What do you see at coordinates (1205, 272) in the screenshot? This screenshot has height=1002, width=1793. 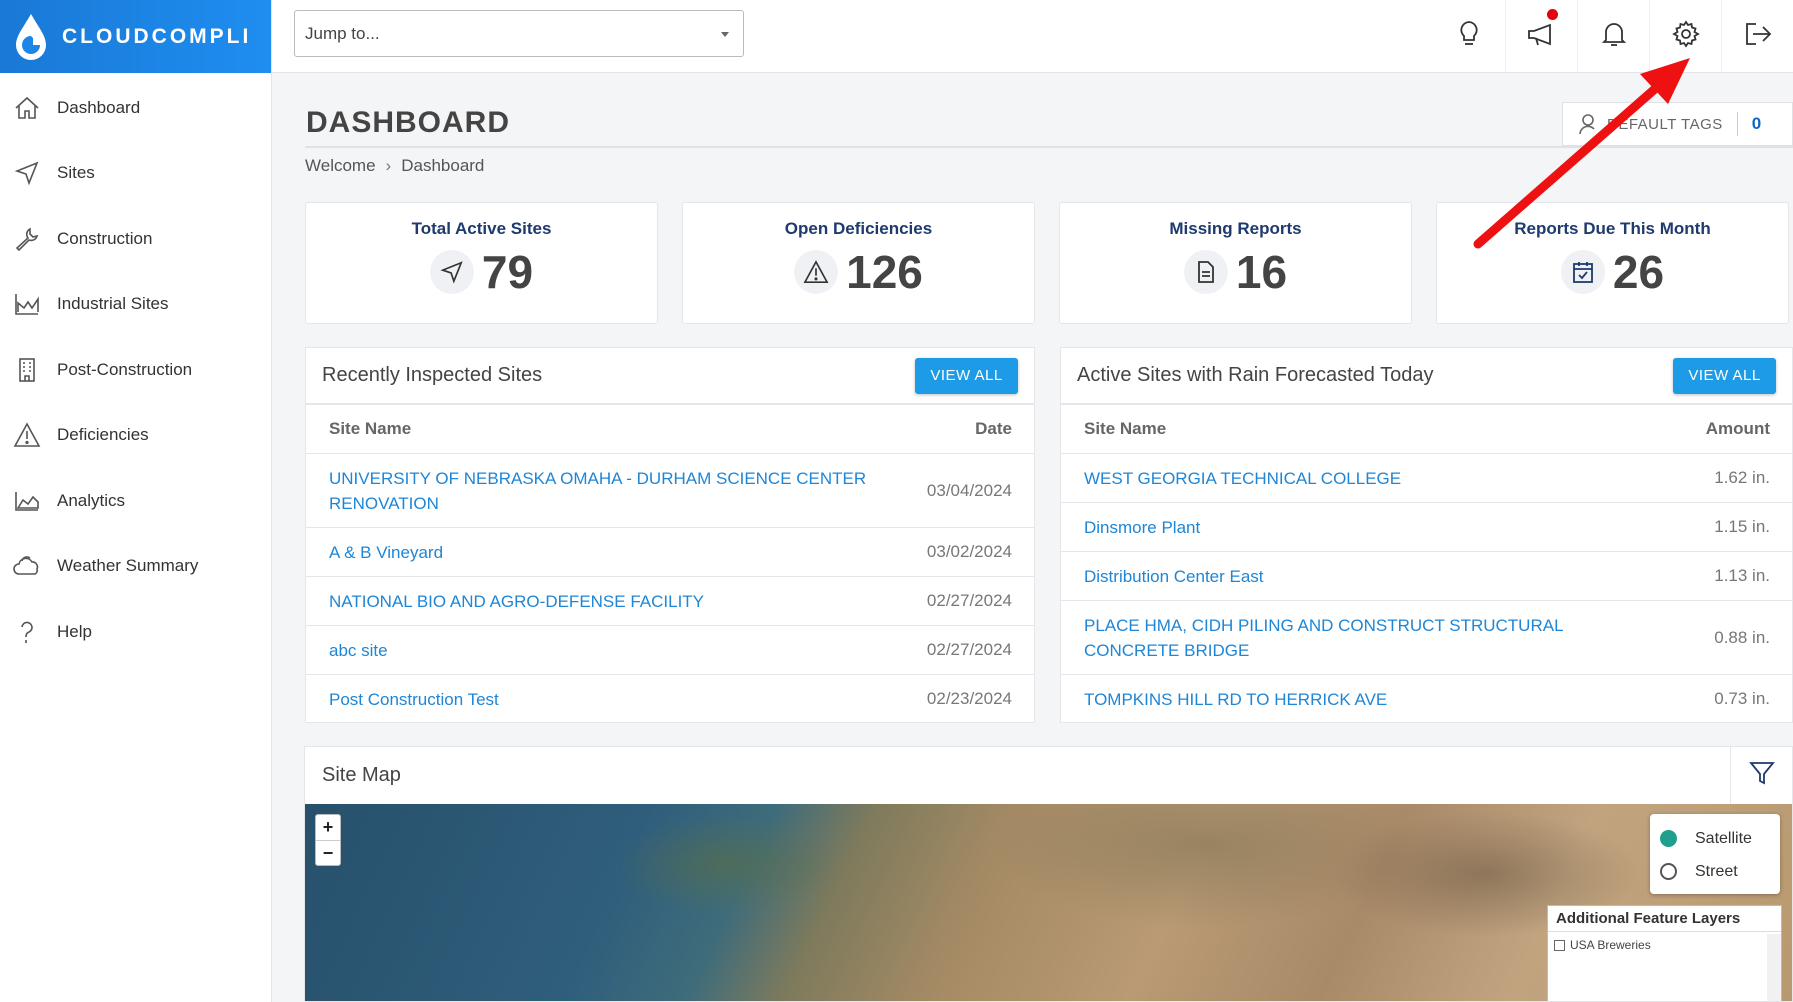 I see `document-icon` at bounding box center [1205, 272].